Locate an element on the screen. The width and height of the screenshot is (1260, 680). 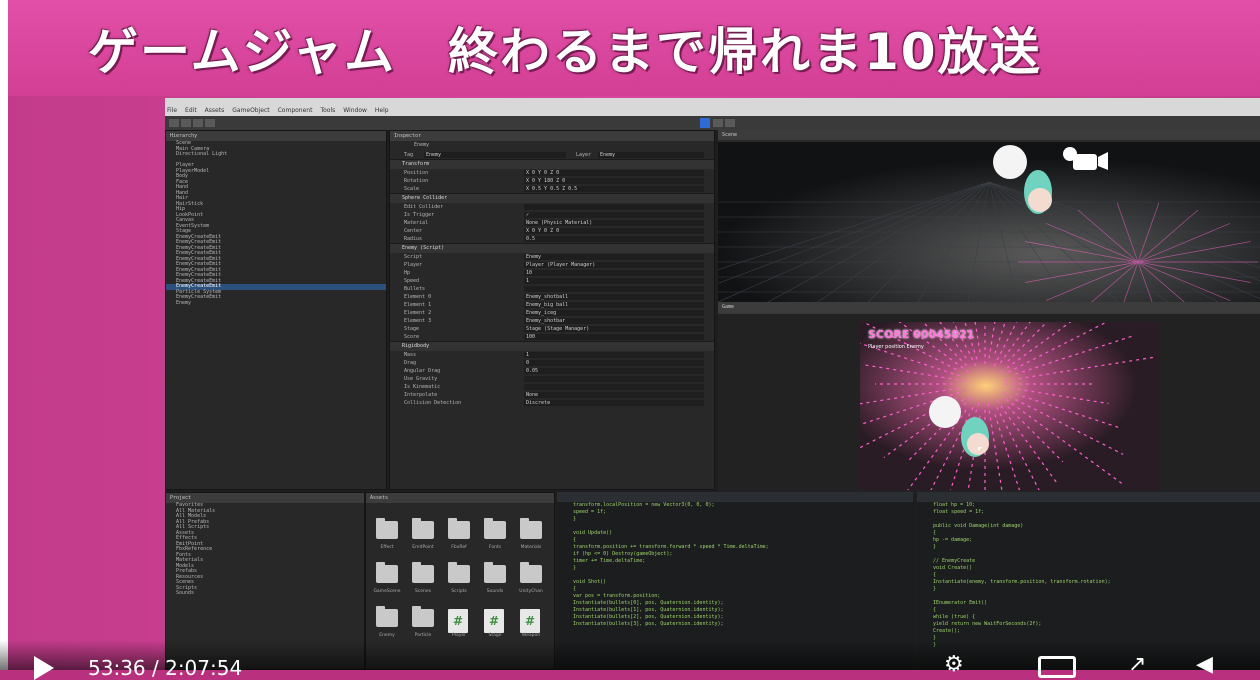
move-tool-icon is located at coordinates (186, 123).